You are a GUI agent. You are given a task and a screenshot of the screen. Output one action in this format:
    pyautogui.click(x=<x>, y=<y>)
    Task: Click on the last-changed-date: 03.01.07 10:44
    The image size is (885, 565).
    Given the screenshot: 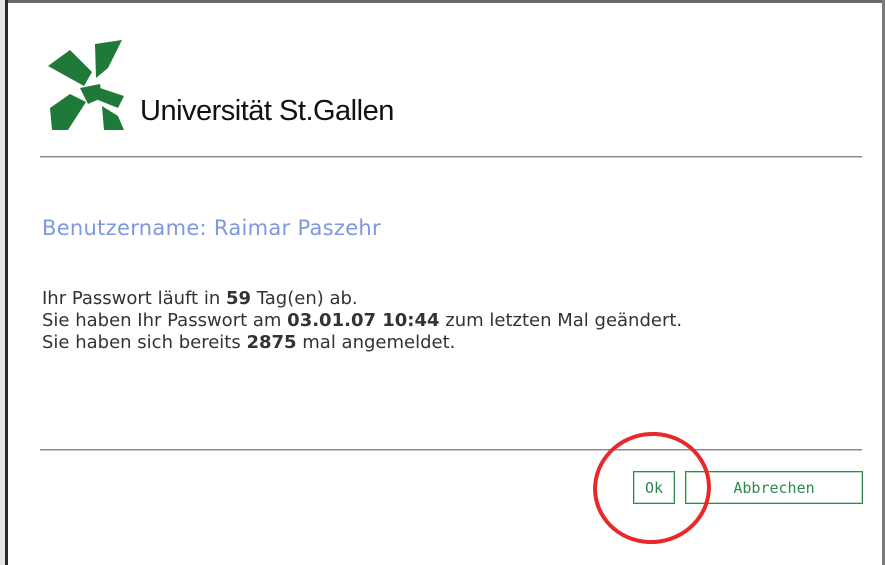 What is the action you would take?
    pyautogui.click(x=363, y=320)
    